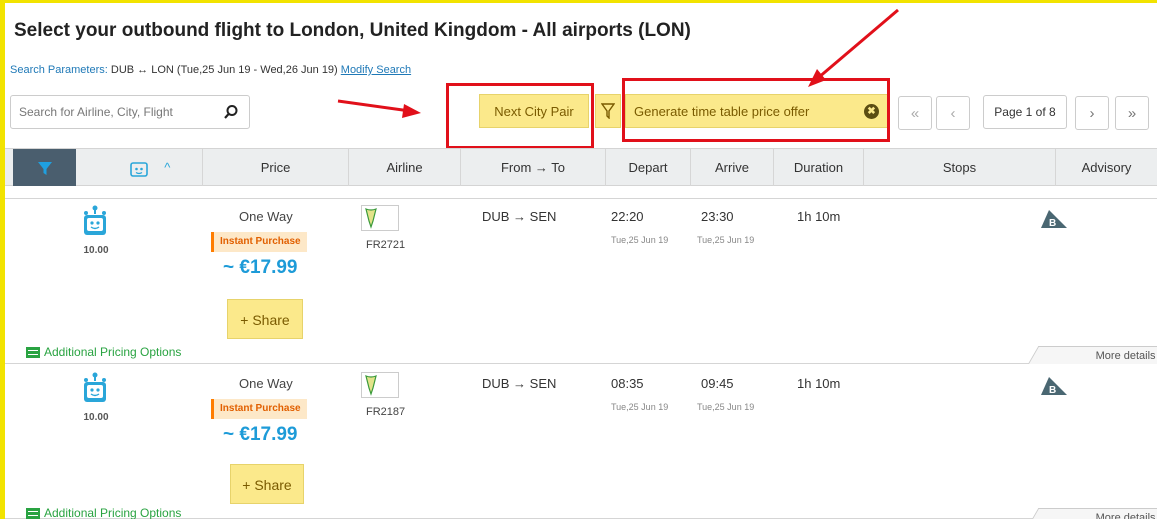  What do you see at coordinates (376, 70) in the screenshot?
I see `modify-search-link: Modify Search` at bounding box center [376, 70].